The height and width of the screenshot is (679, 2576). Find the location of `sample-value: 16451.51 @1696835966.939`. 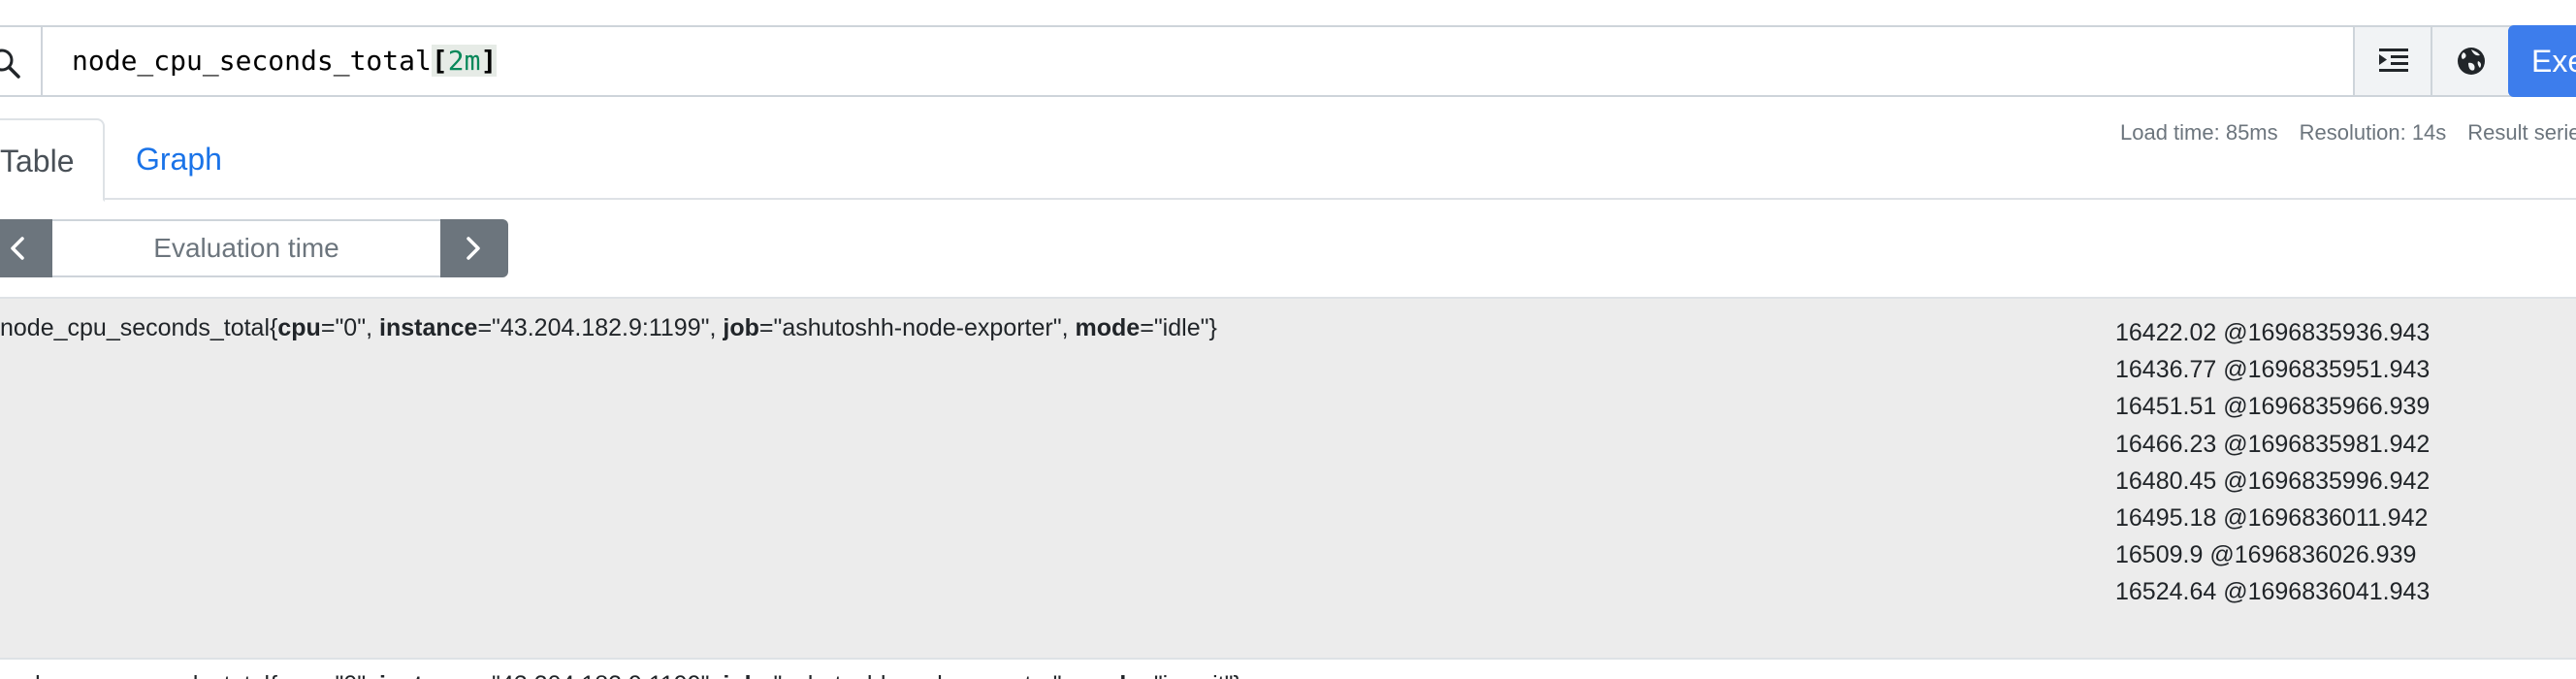

sample-value: 16451.51 @1696835966.939 is located at coordinates (2273, 407).